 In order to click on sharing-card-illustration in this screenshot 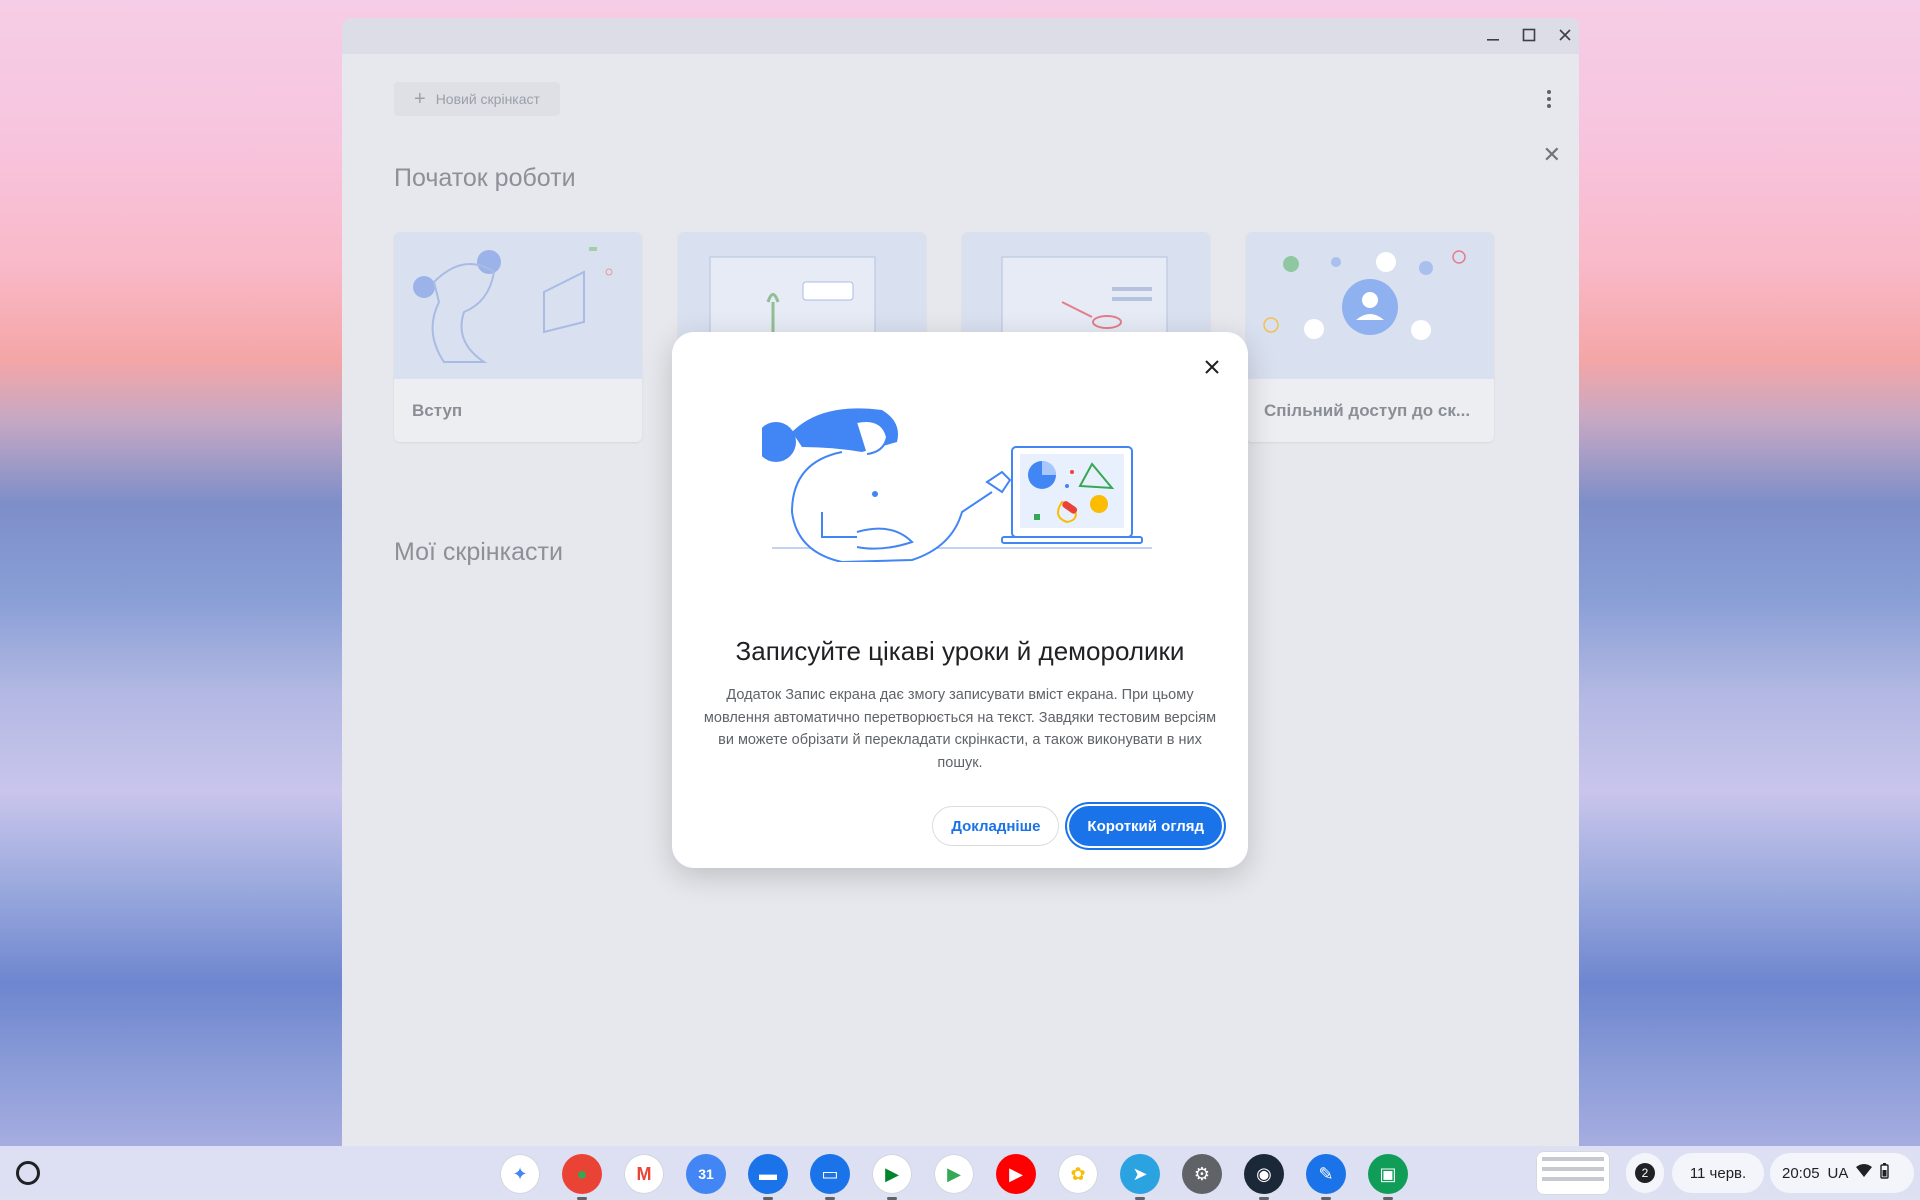, I will do `click(1370, 305)`.